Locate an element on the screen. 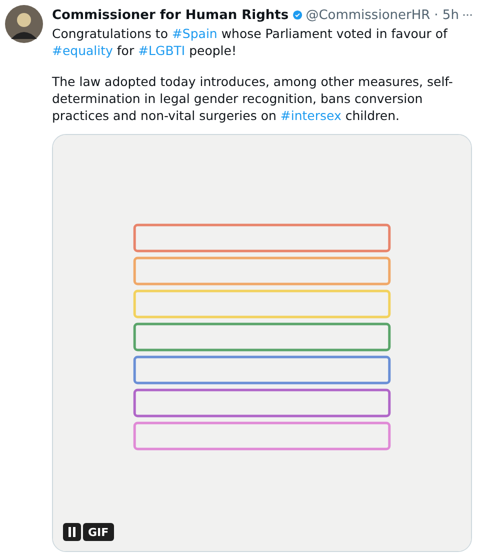 This screenshot has width=480, height=554. author-name: Commissioner for Human Rights is located at coordinates (170, 15).